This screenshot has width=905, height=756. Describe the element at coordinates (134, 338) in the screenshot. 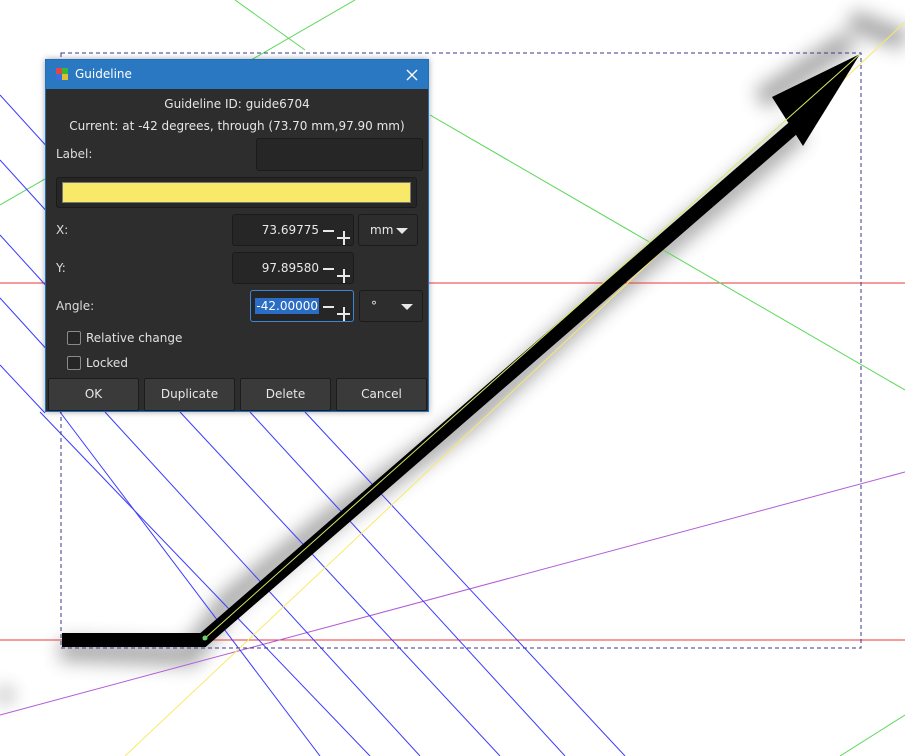

I see `relative-change-label: Relative change` at that location.